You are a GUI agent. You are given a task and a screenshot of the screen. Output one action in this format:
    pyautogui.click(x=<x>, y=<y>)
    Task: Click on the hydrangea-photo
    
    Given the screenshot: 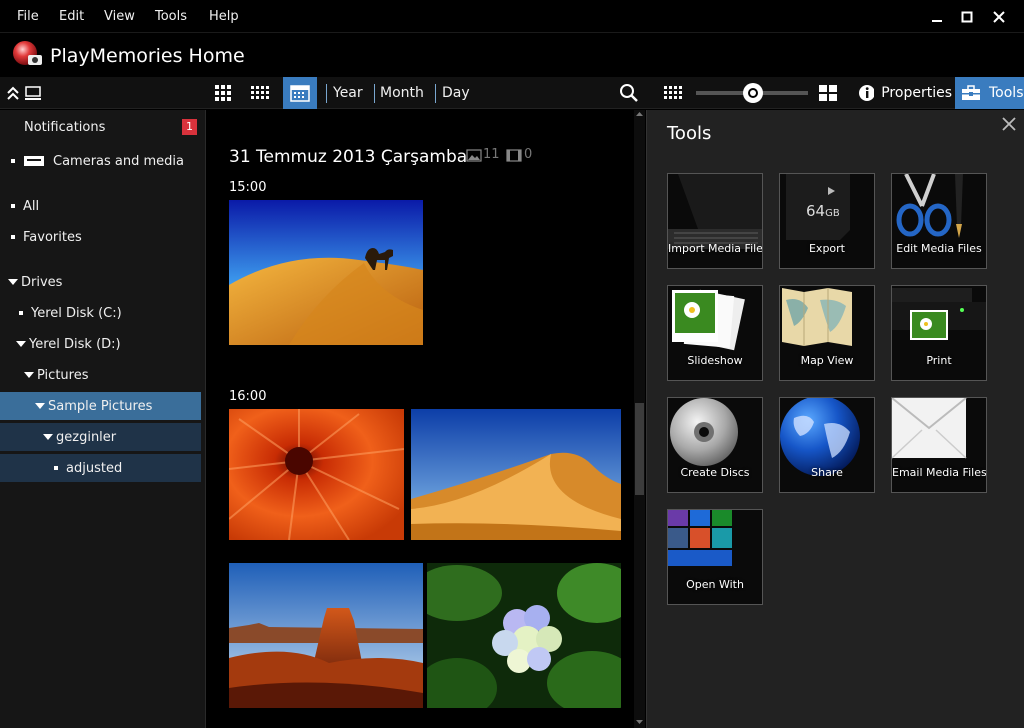 What is the action you would take?
    pyautogui.click(x=524, y=635)
    